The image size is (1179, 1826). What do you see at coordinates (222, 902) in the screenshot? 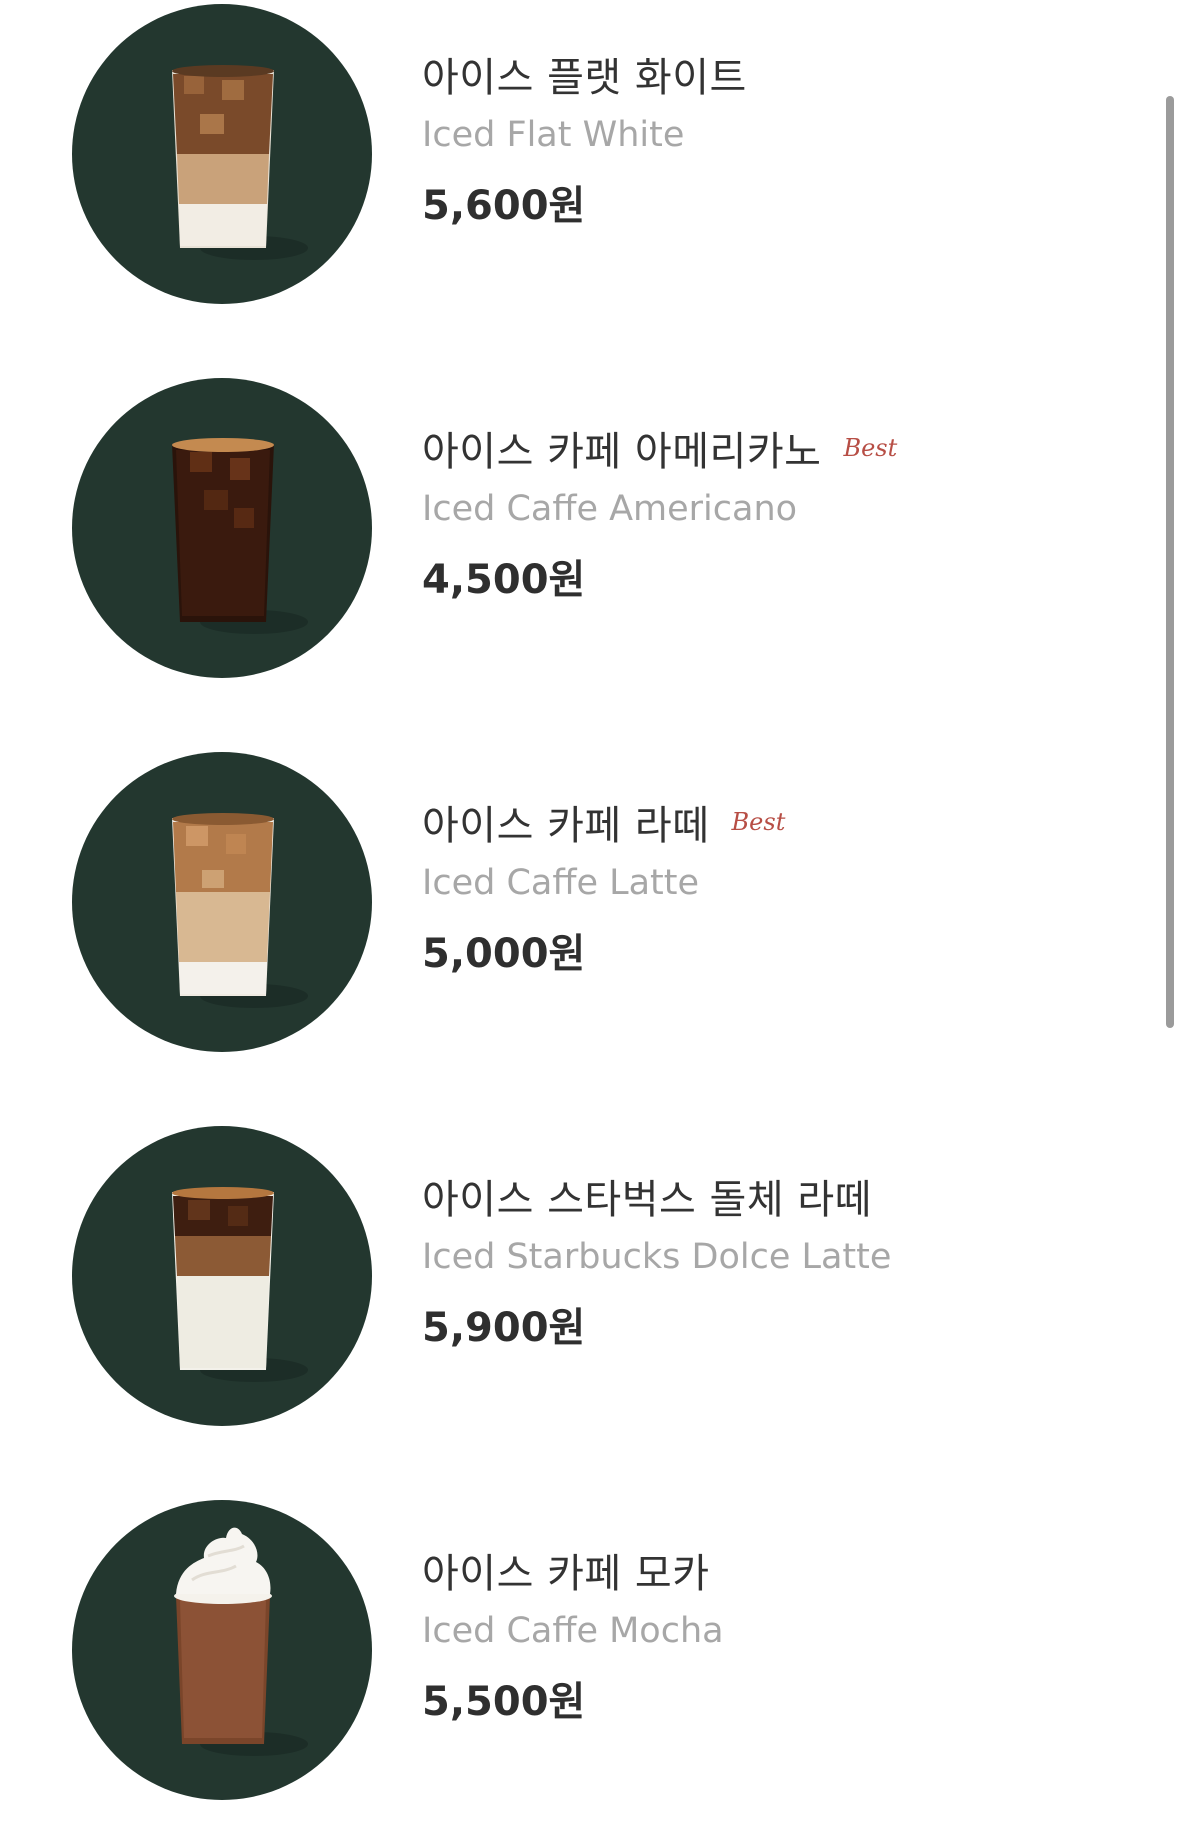
I see `iced-latte-drink-icon` at bounding box center [222, 902].